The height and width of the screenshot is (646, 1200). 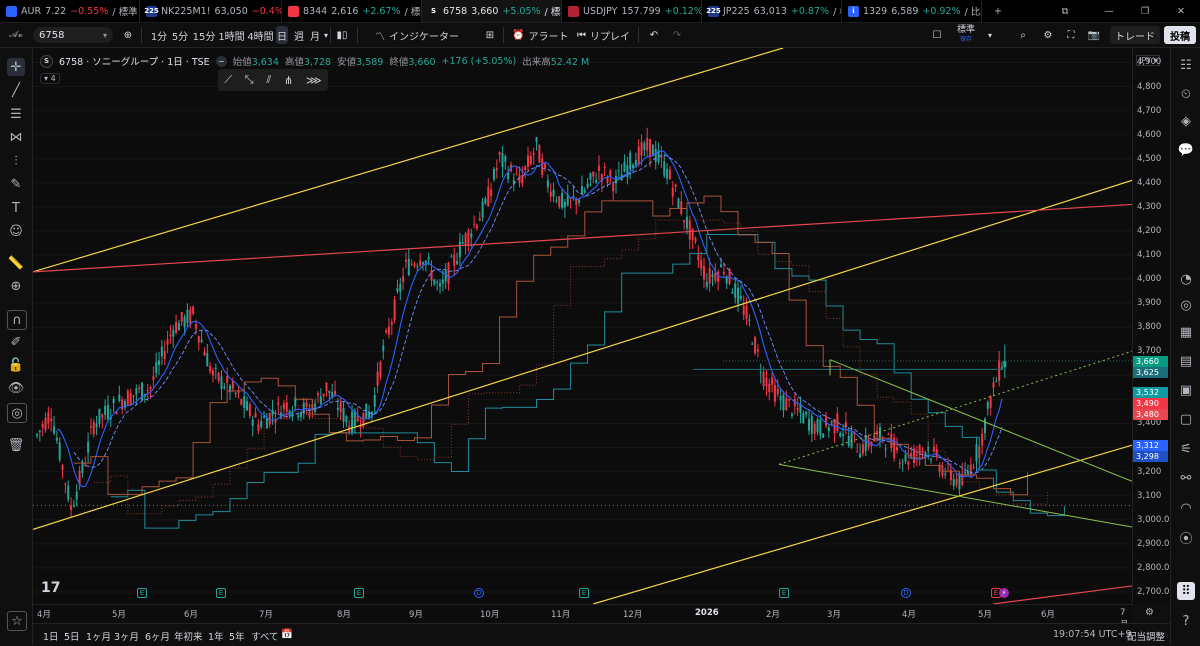 I want to click on range-1: 1日, so click(x=51, y=636).